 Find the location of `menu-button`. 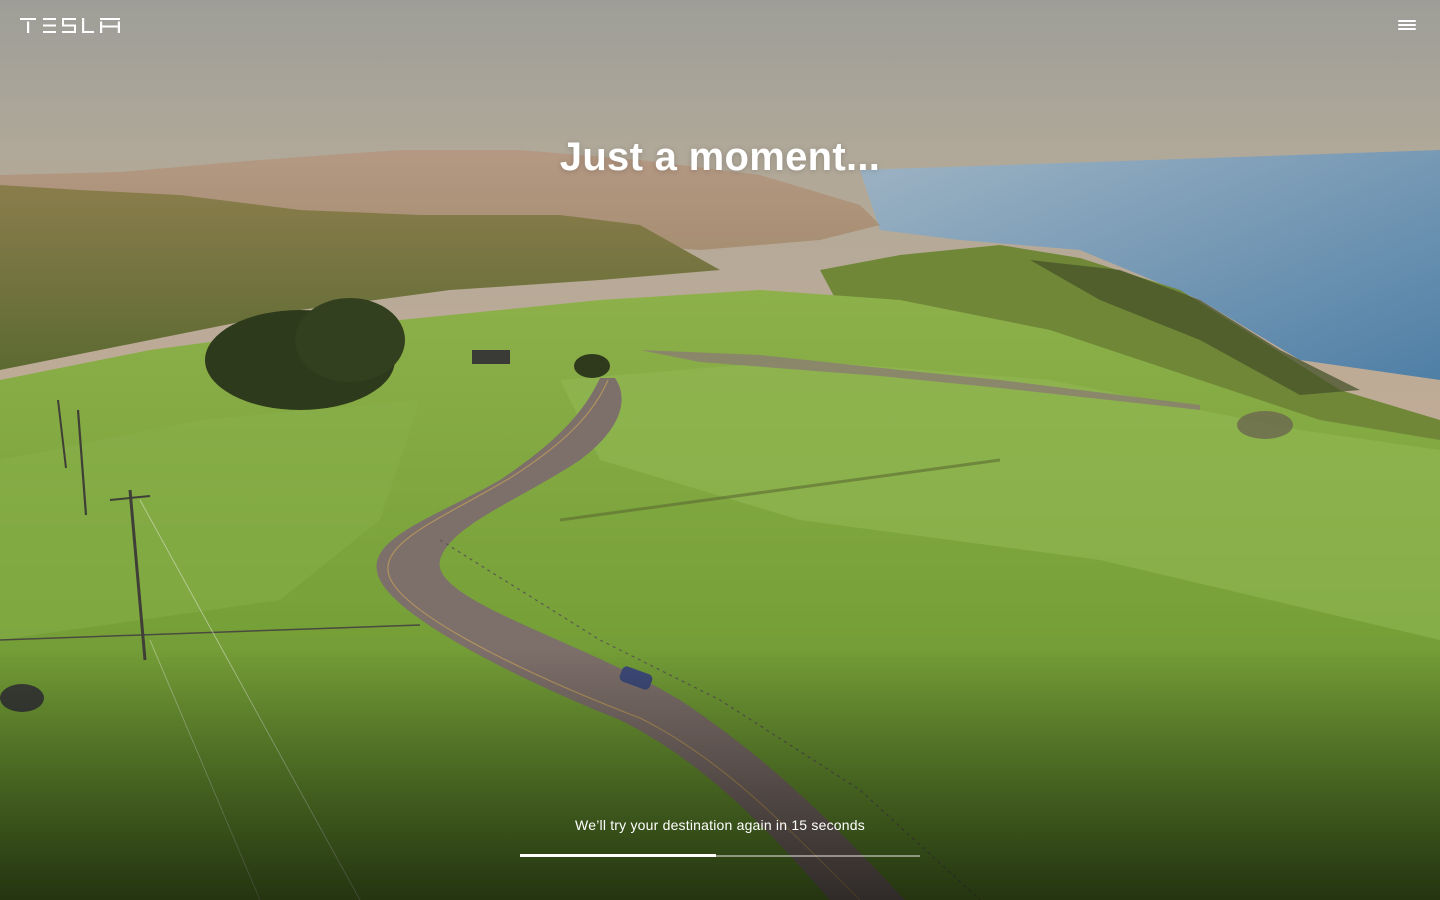

menu-button is located at coordinates (1407, 25).